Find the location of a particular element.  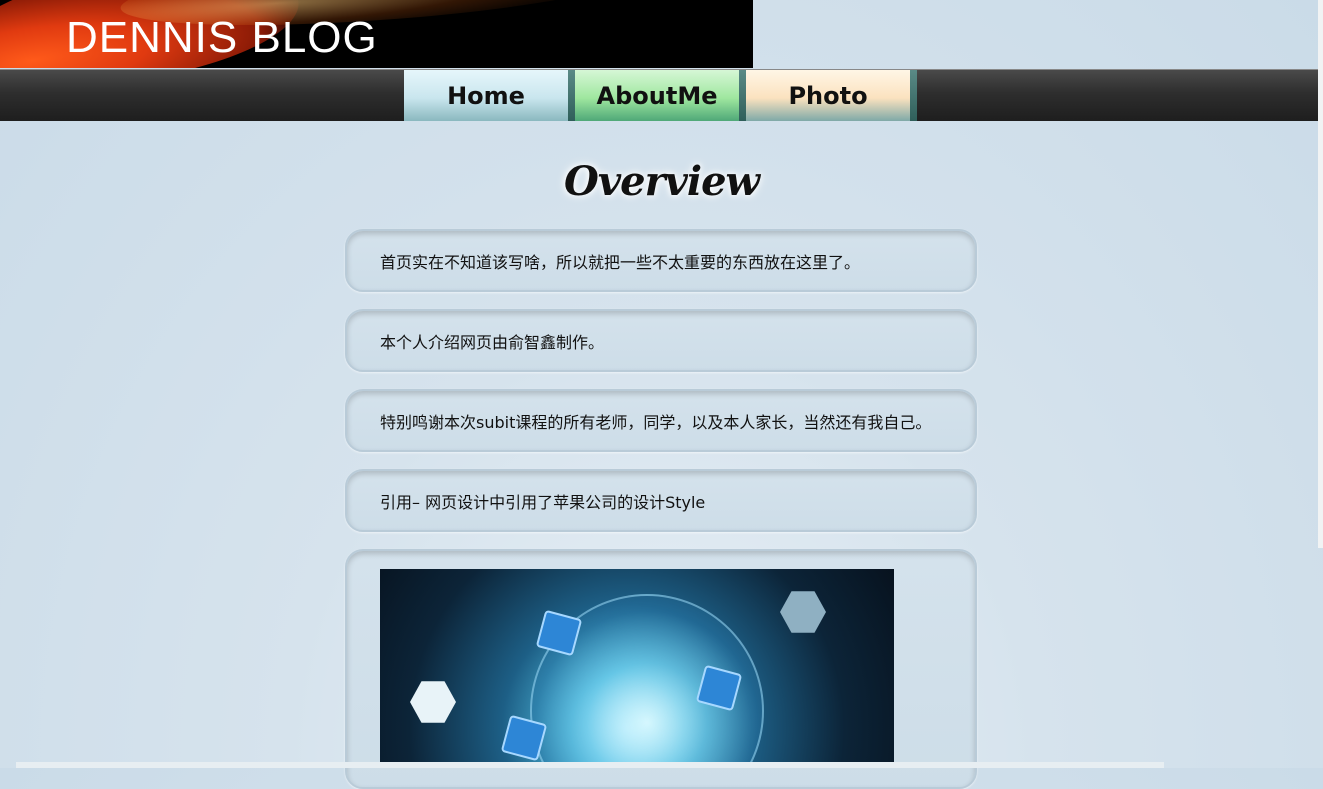

horizontal-scrollbar is located at coordinates (590, 765).